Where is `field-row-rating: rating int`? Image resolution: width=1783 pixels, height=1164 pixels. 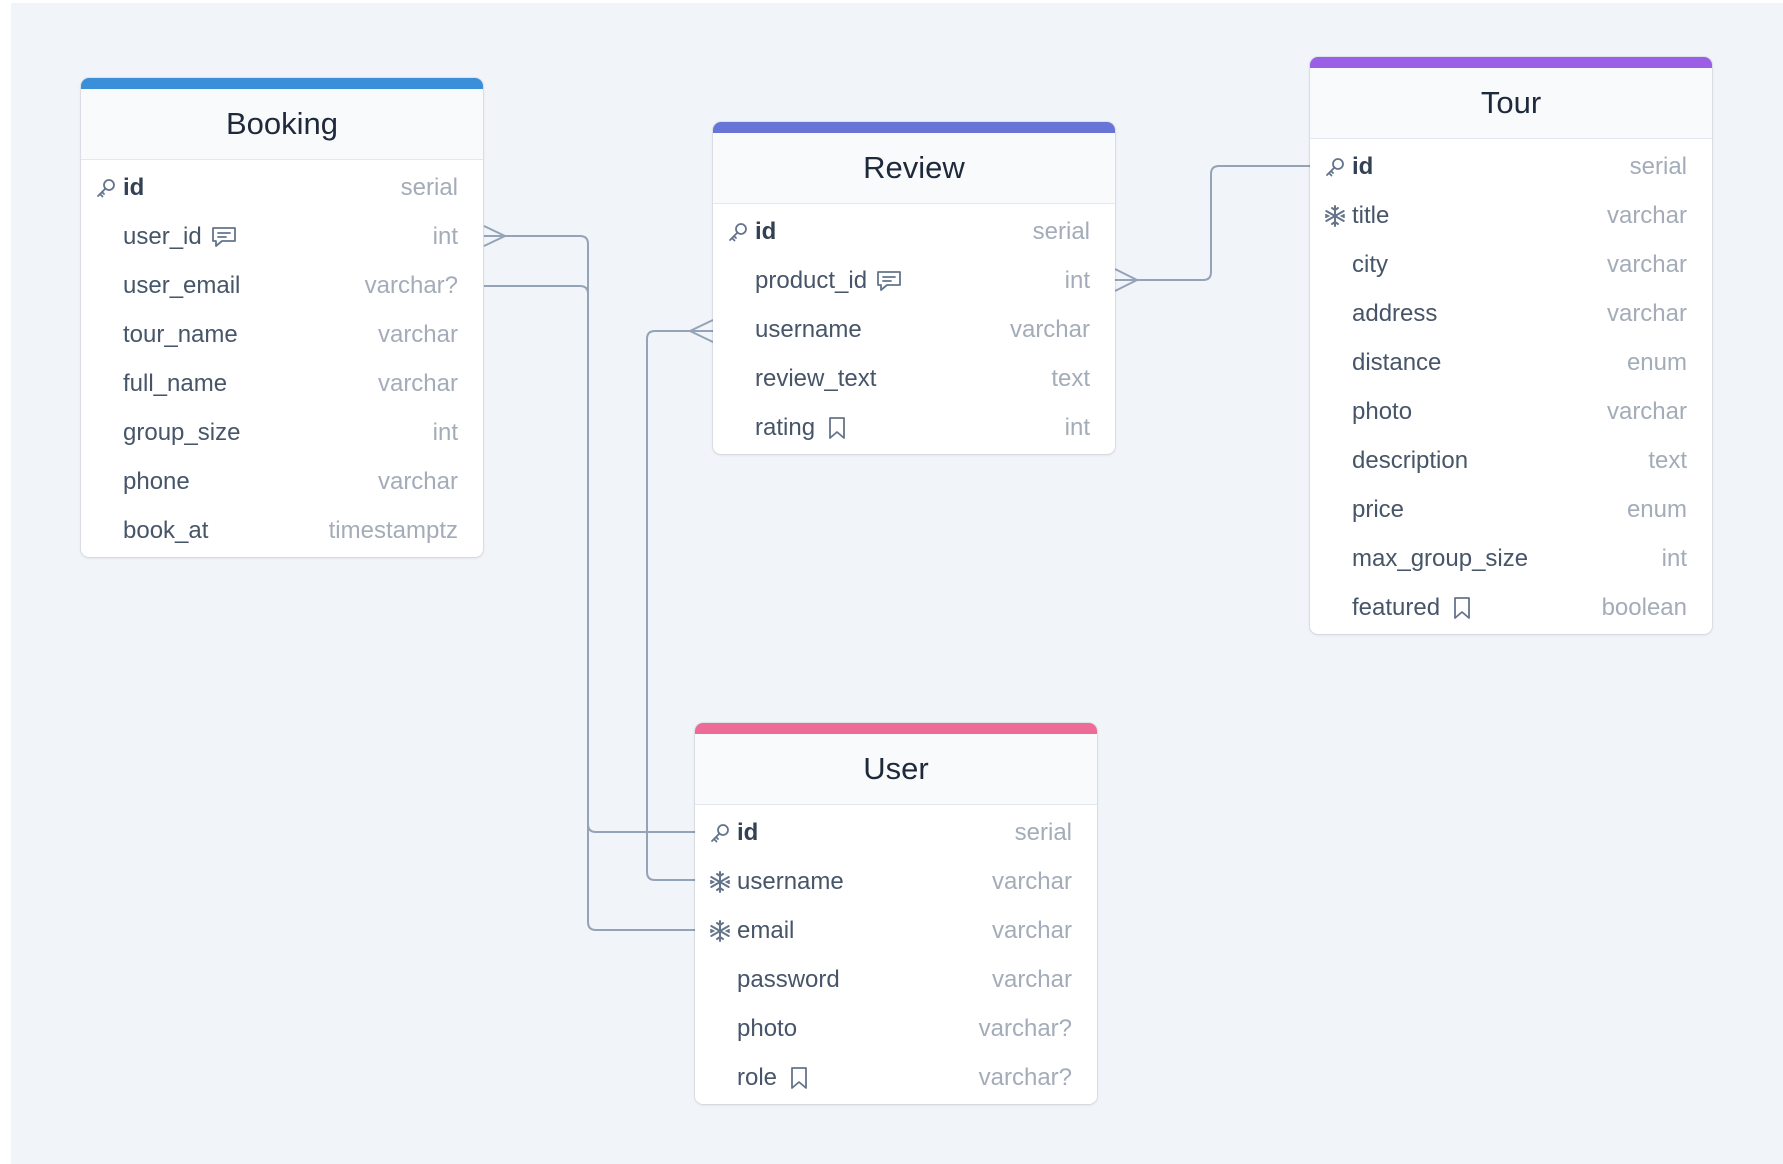 field-row-rating: rating int is located at coordinates (914, 427).